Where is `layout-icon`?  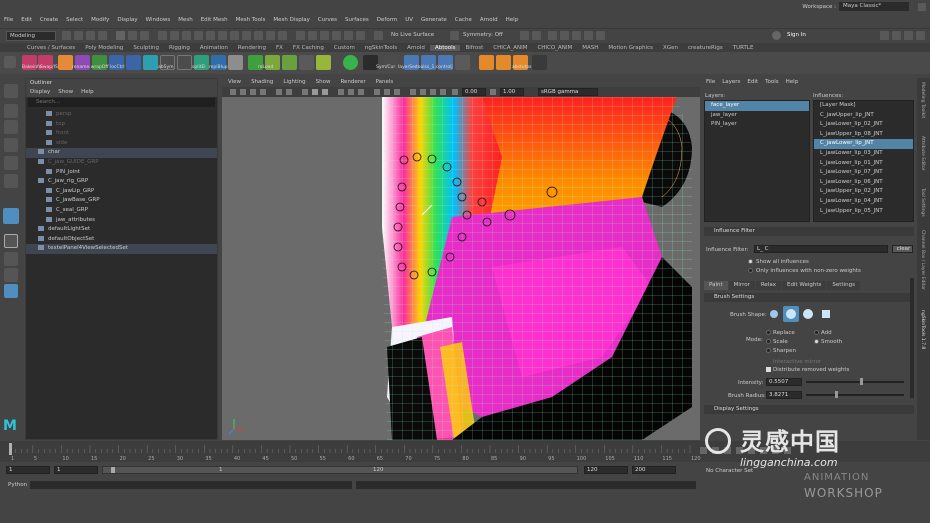
layout-icon is located at coordinates (11, 291).